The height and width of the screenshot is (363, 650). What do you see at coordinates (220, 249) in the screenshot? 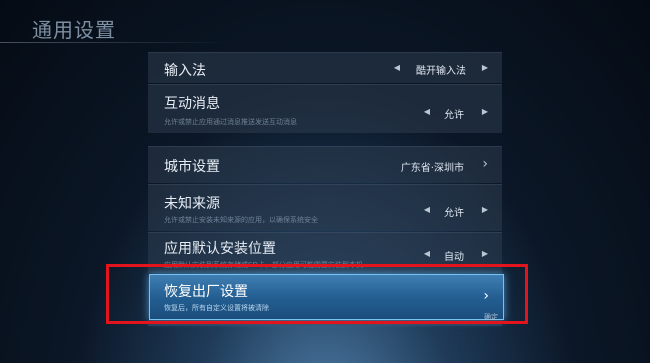
I see `setting-label: 应用默认安装位置` at bounding box center [220, 249].